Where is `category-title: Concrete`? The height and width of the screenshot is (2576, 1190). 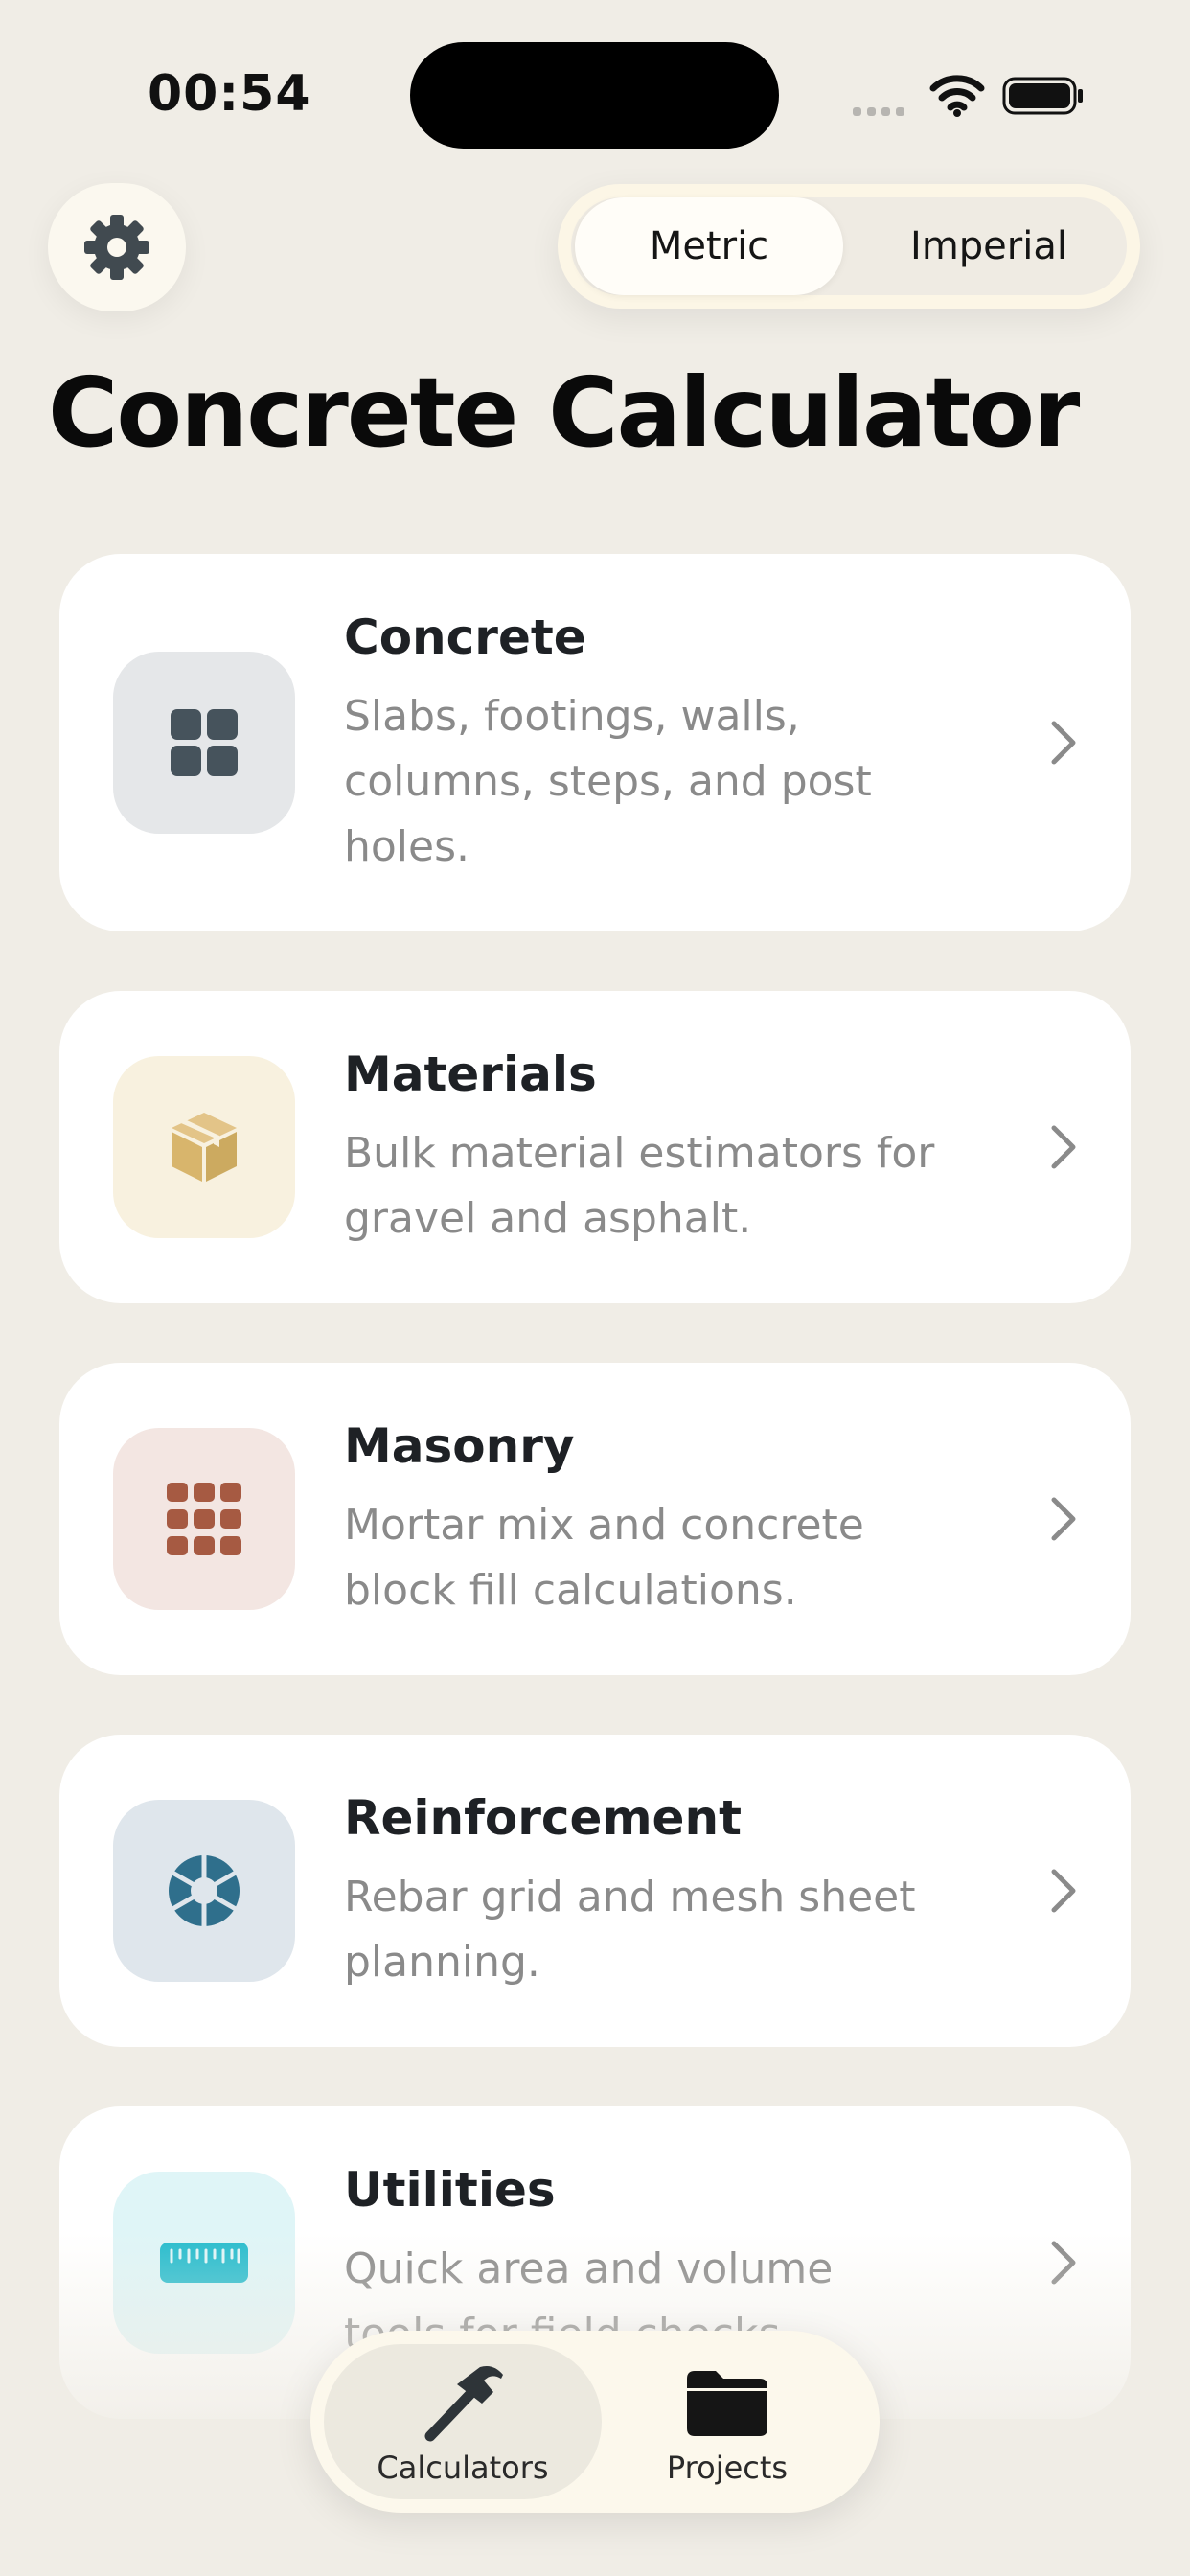 category-title: Concrete is located at coordinates (465, 637).